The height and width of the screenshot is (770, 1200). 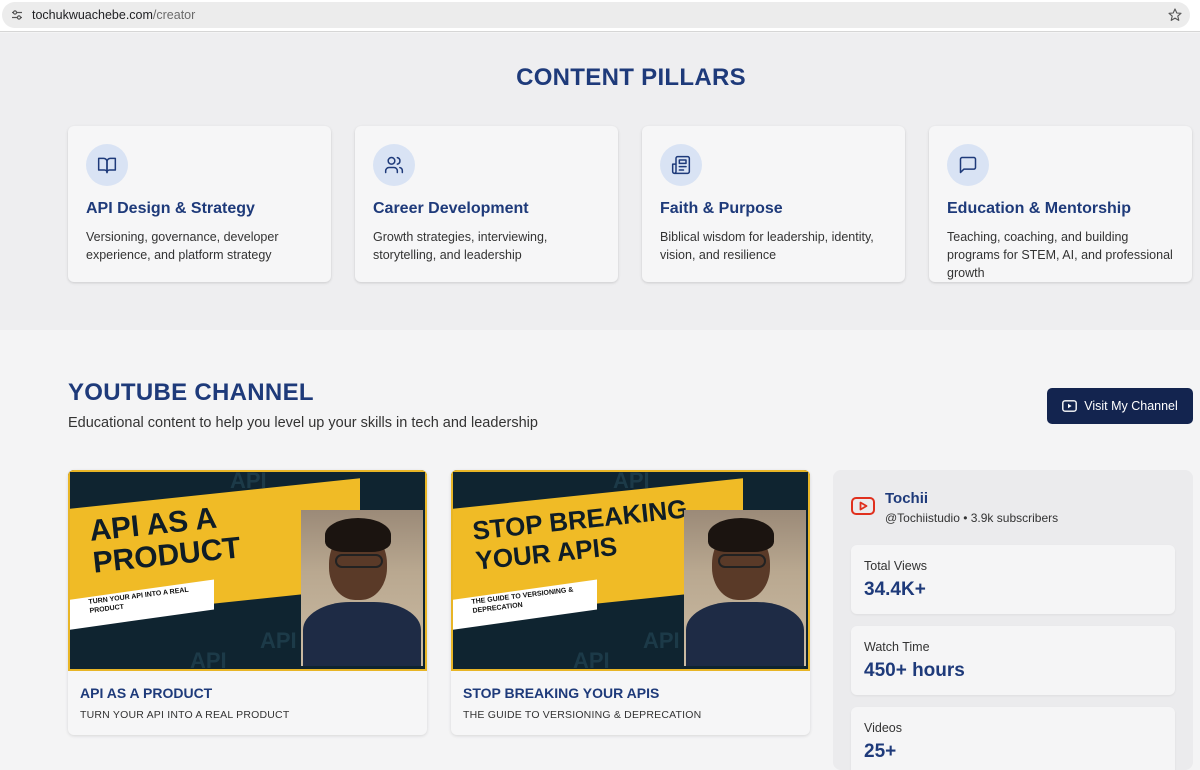 I want to click on youtube-title: YOUTUBE CHANNEL, so click(x=191, y=392).